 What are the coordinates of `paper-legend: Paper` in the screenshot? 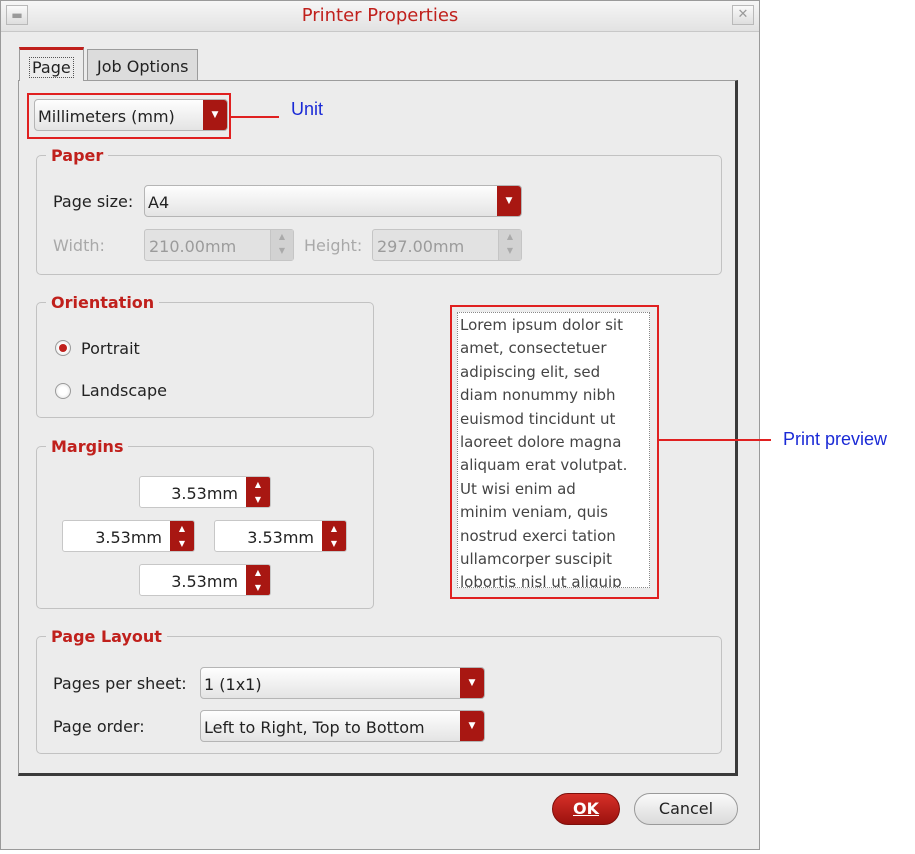 It's located at (77, 155).